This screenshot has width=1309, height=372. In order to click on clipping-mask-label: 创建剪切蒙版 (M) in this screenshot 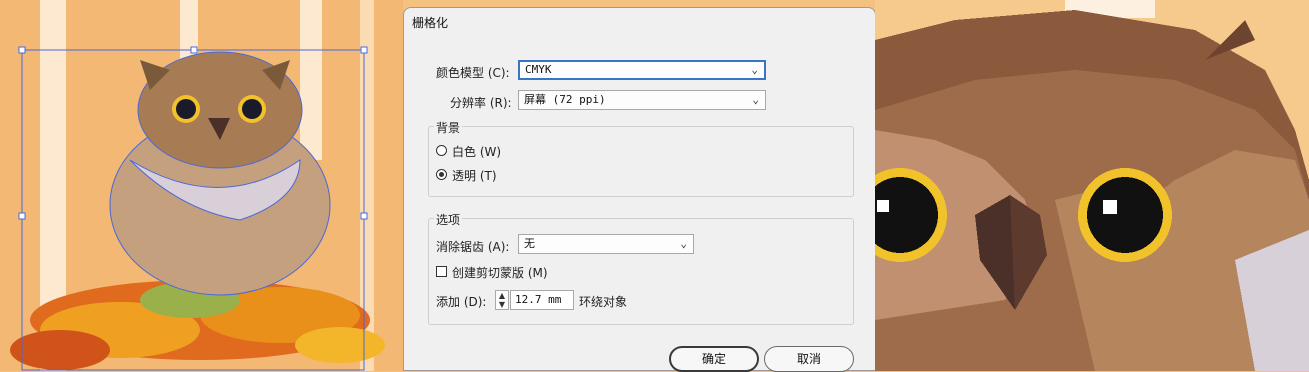, I will do `click(500, 272)`.